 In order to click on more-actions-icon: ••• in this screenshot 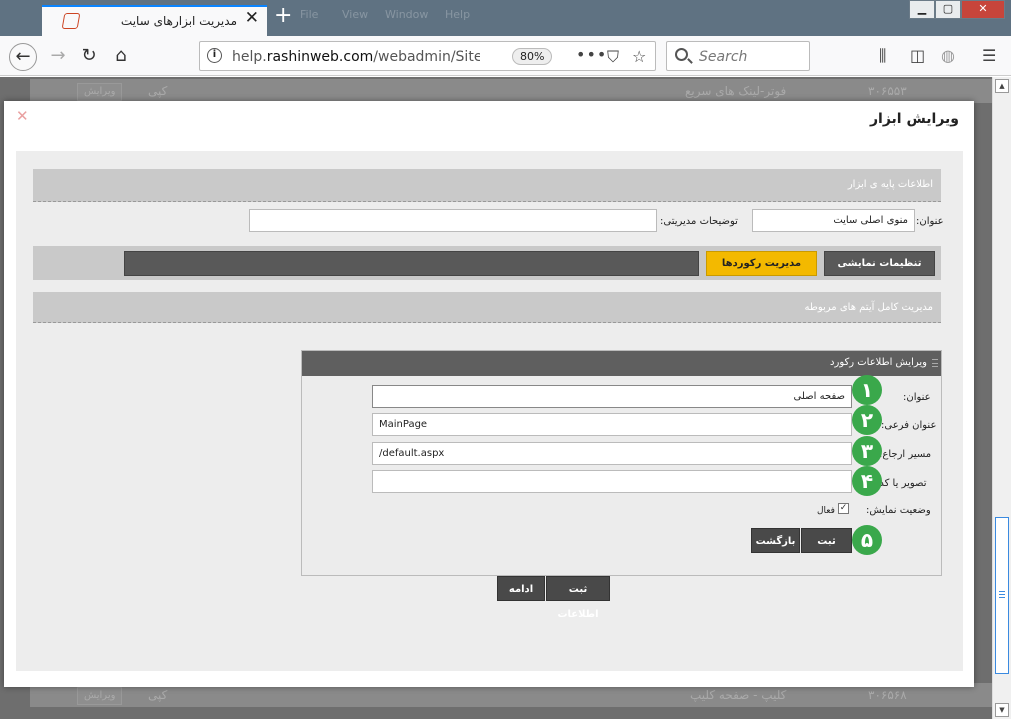, I will do `click(591, 54)`.